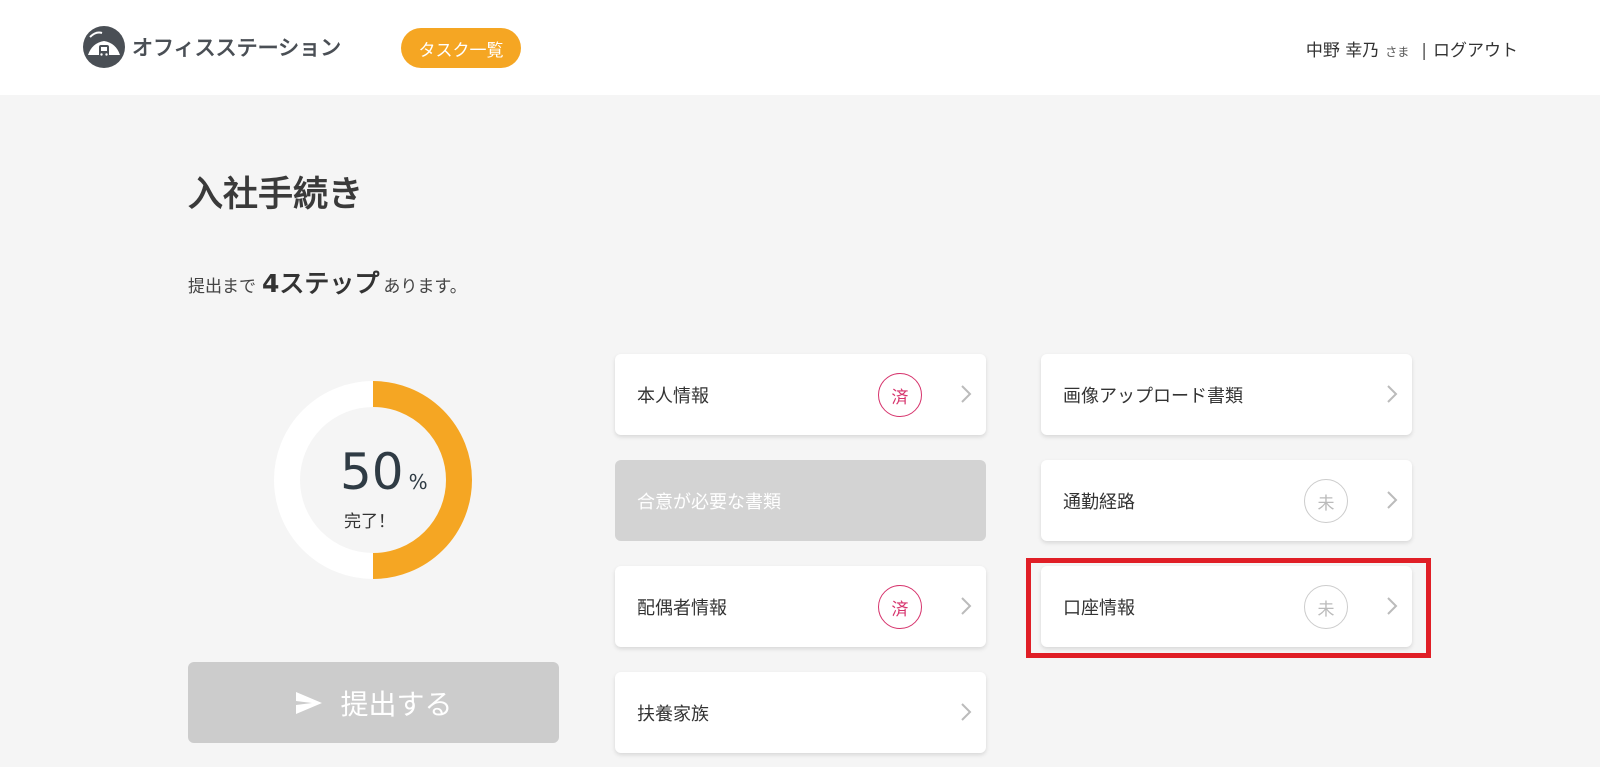 The width and height of the screenshot is (1600, 767). Describe the element at coordinates (800, 712) in the screenshot. I see `card-dependents: 扶養家族` at that location.